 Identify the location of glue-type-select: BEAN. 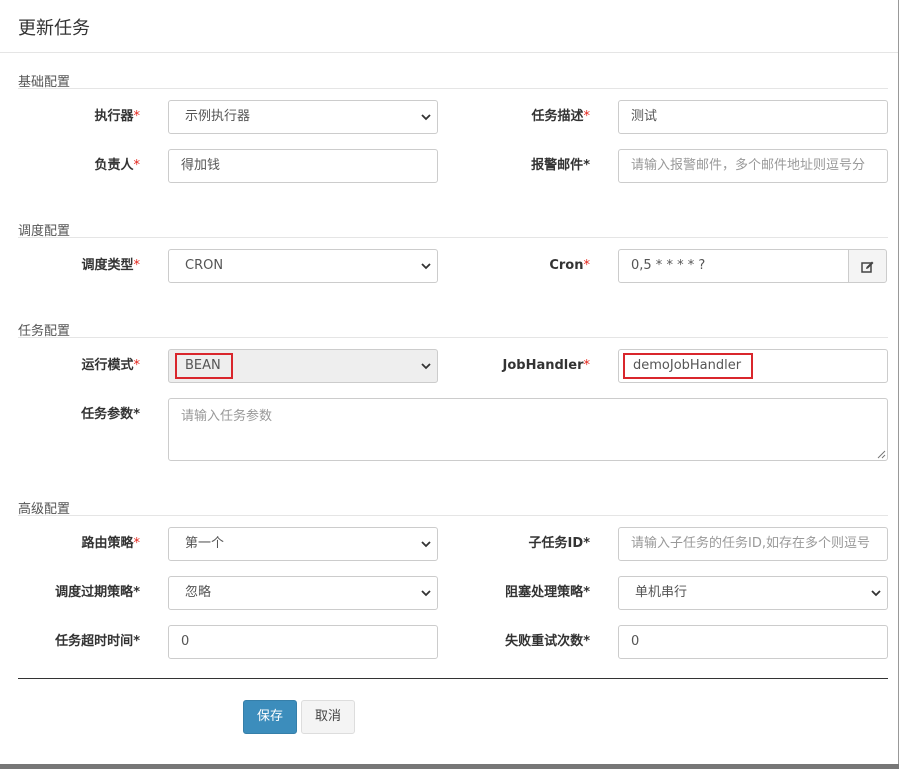
(303, 366).